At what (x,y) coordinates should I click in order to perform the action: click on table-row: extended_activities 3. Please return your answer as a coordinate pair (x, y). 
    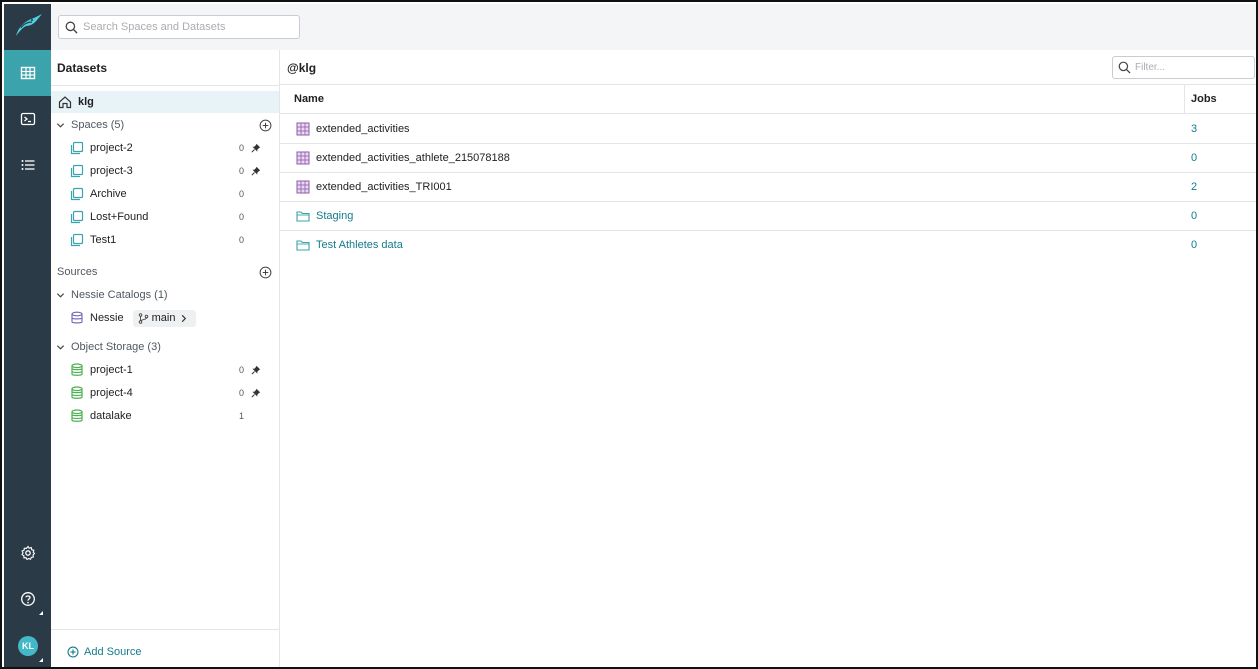
    Looking at the image, I should click on (768, 128).